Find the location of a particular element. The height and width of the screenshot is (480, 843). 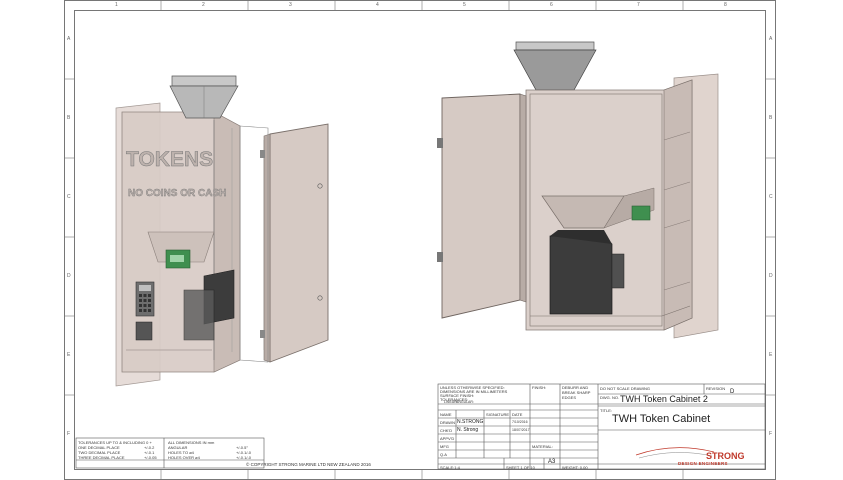

notes-line-6: ANGULAR: is located at coordinates (465, 402).